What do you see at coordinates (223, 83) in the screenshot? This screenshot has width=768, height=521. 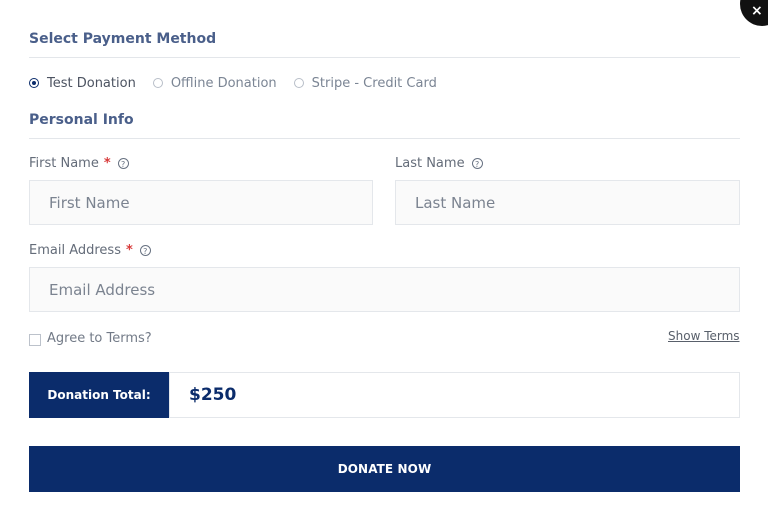 I see `payment-option-label: Offline Donation` at bounding box center [223, 83].